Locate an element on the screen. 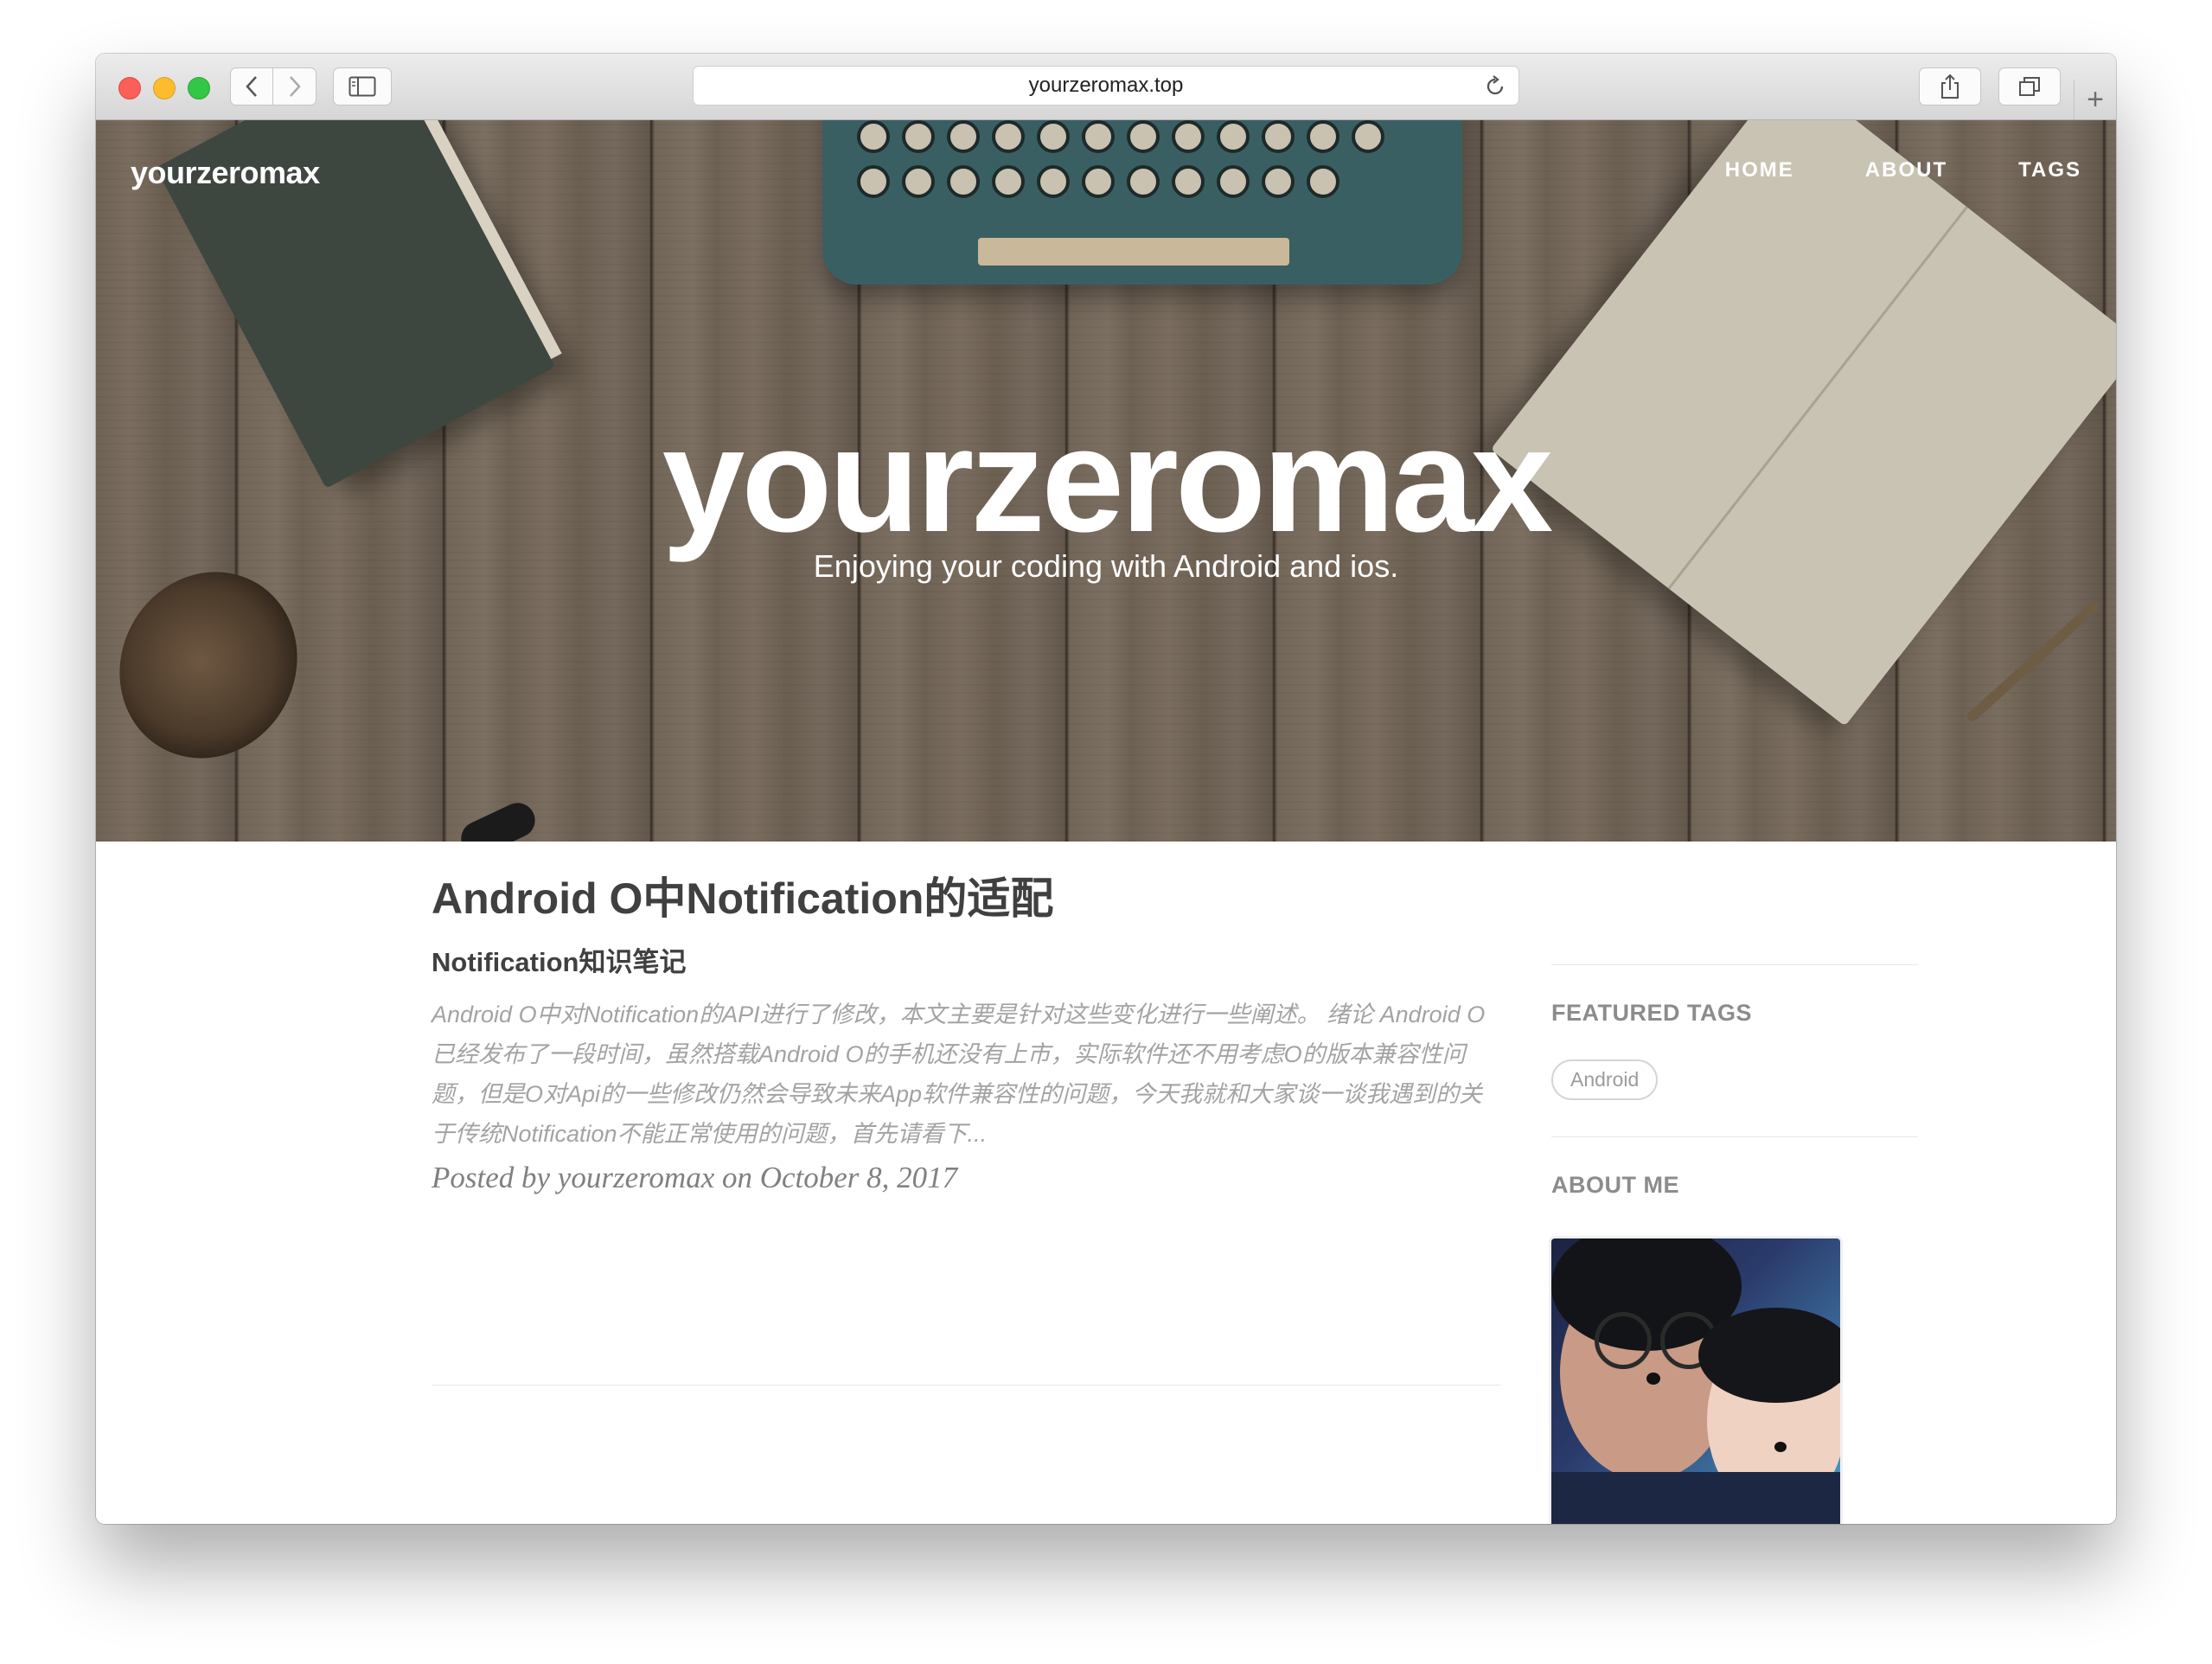  site-brand-link: yourzeromax is located at coordinates (225, 173).